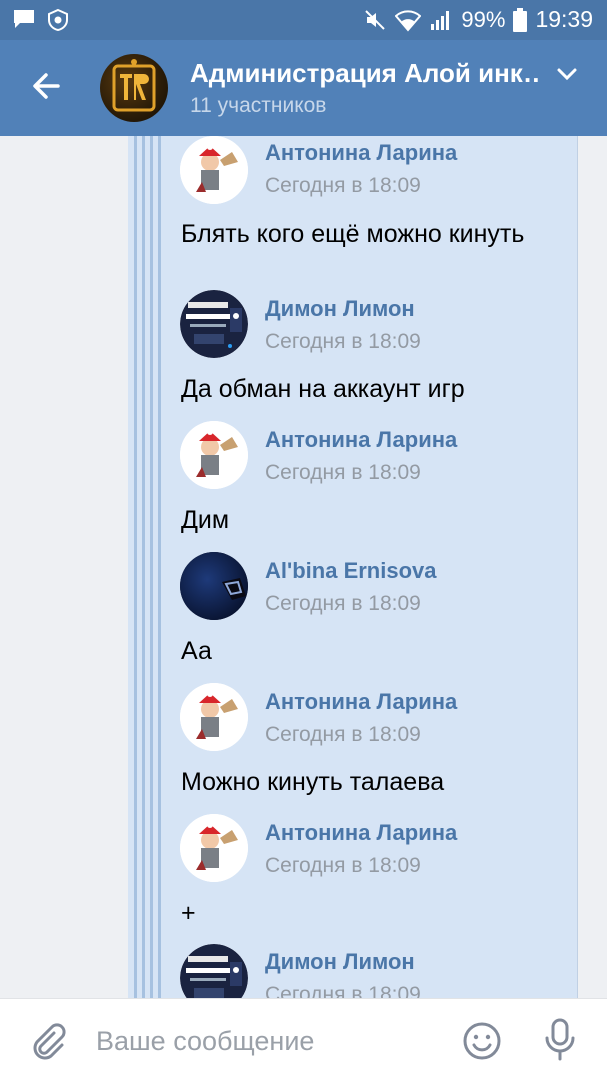 The width and height of the screenshot is (607, 1080). What do you see at coordinates (196, 651) in the screenshot?
I see `message-text: Аа` at bounding box center [196, 651].